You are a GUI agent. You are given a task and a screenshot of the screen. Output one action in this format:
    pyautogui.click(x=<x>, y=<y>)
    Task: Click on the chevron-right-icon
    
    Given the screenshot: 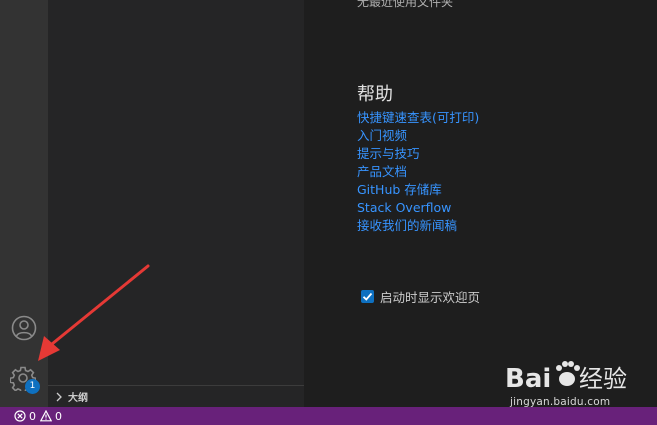 What is the action you would take?
    pyautogui.click(x=59, y=397)
    